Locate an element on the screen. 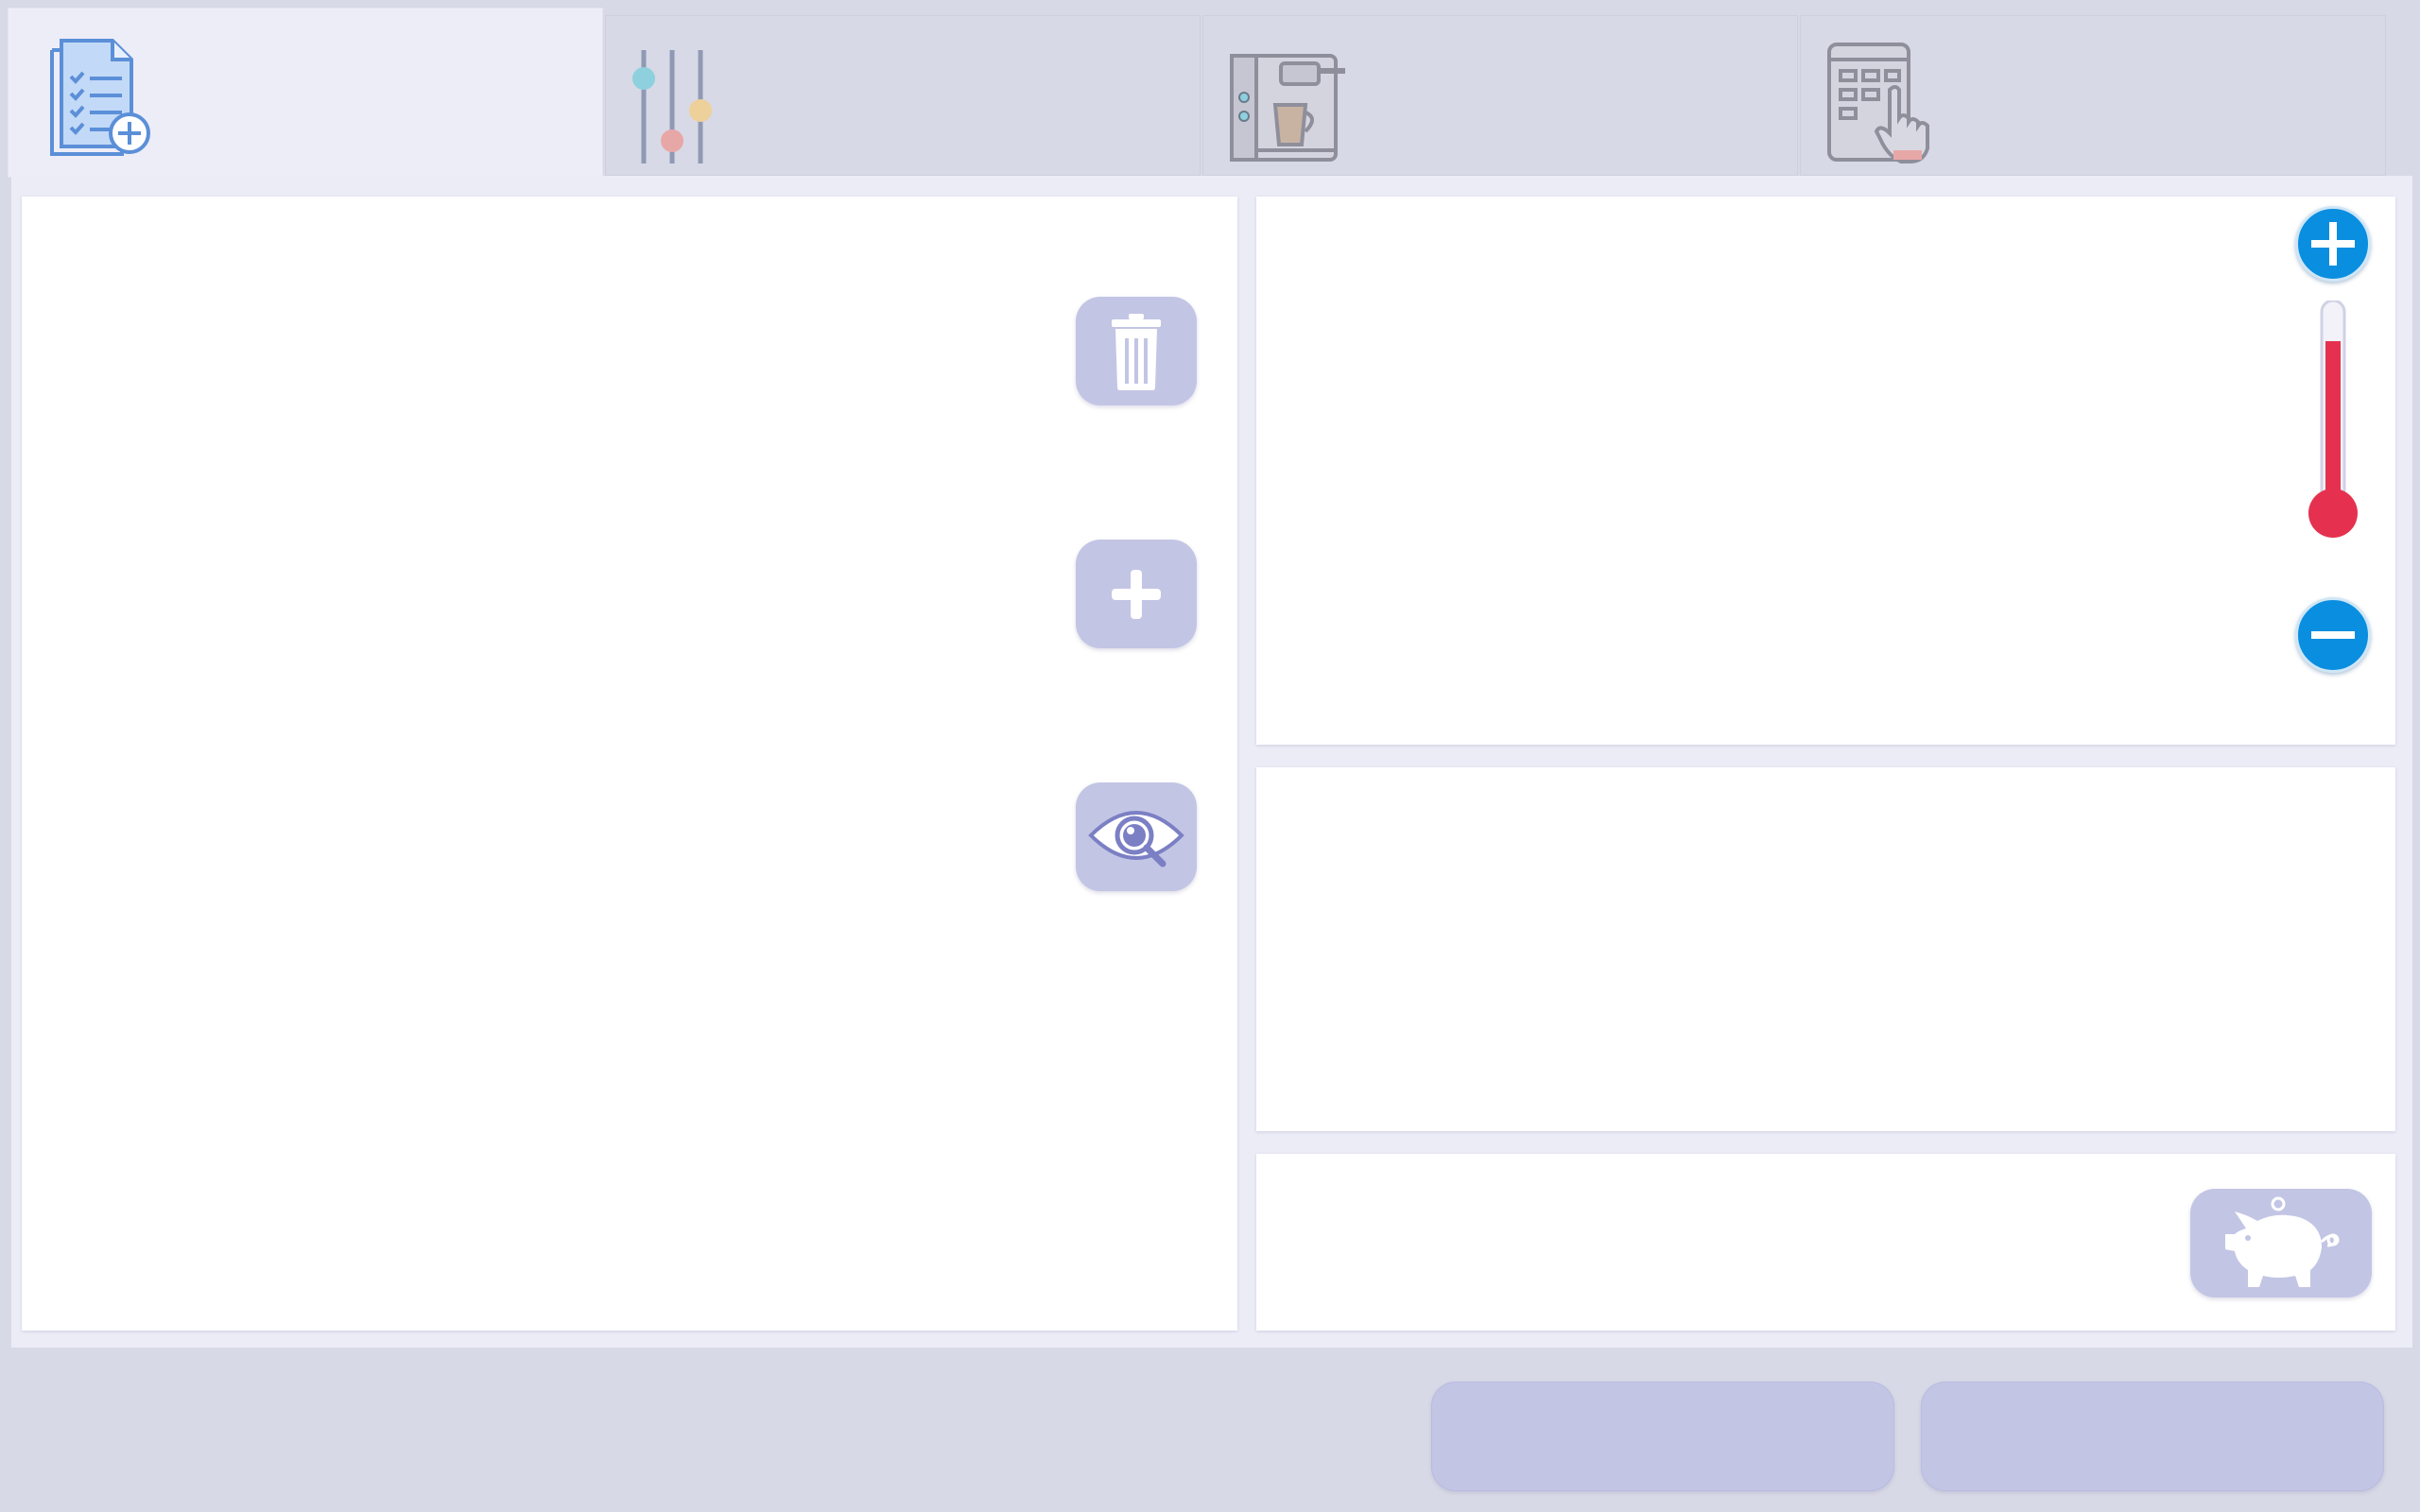  piggy-bank-icon is located at coordinates (2282, 1241).